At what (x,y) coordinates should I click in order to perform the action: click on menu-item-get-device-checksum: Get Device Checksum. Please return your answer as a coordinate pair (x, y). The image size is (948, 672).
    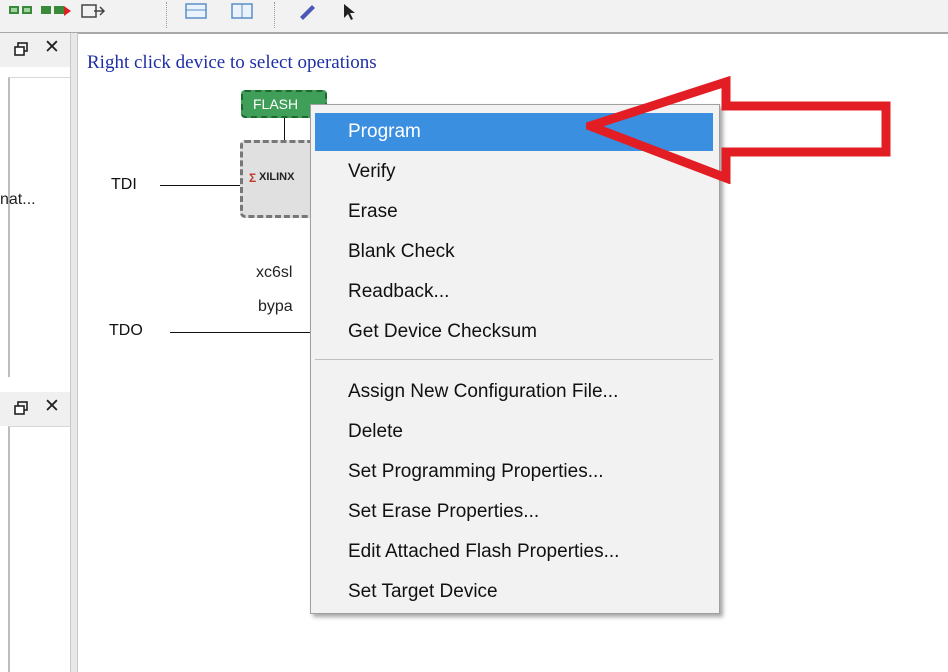
    Looking at the image, I should click on (514, 332).